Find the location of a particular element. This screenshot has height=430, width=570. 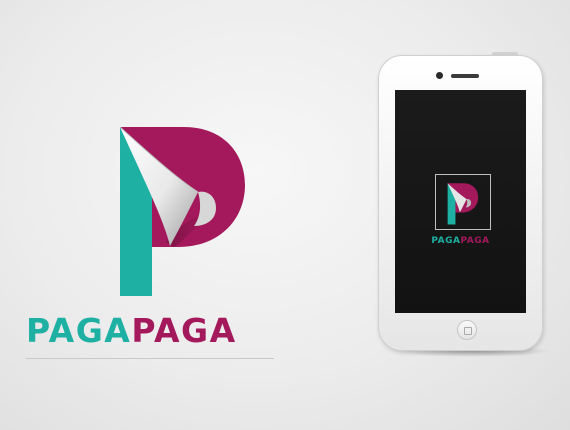

screen-logo-frame is located at coordinates (463, 202).